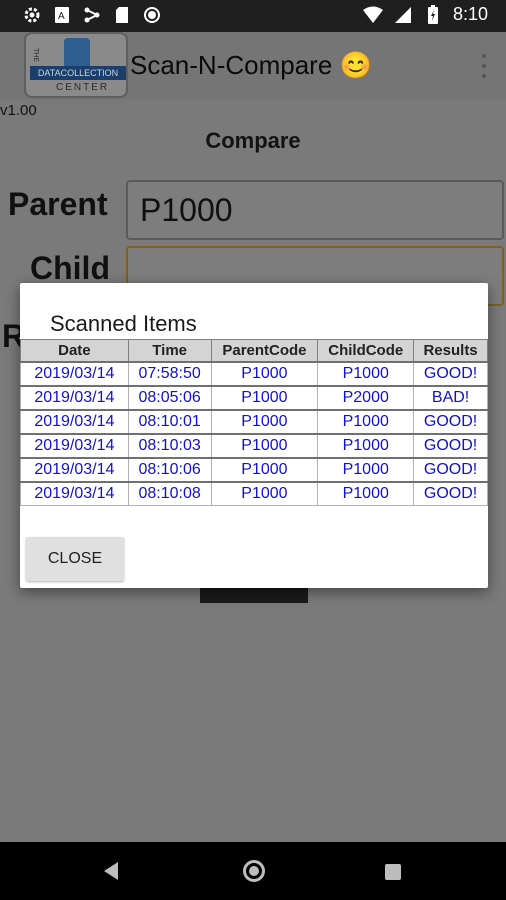  What do you see at coordinates (366, 397) in the screenshot?
I see `cell-childcode: P2000` at bounding box center [366, 397].